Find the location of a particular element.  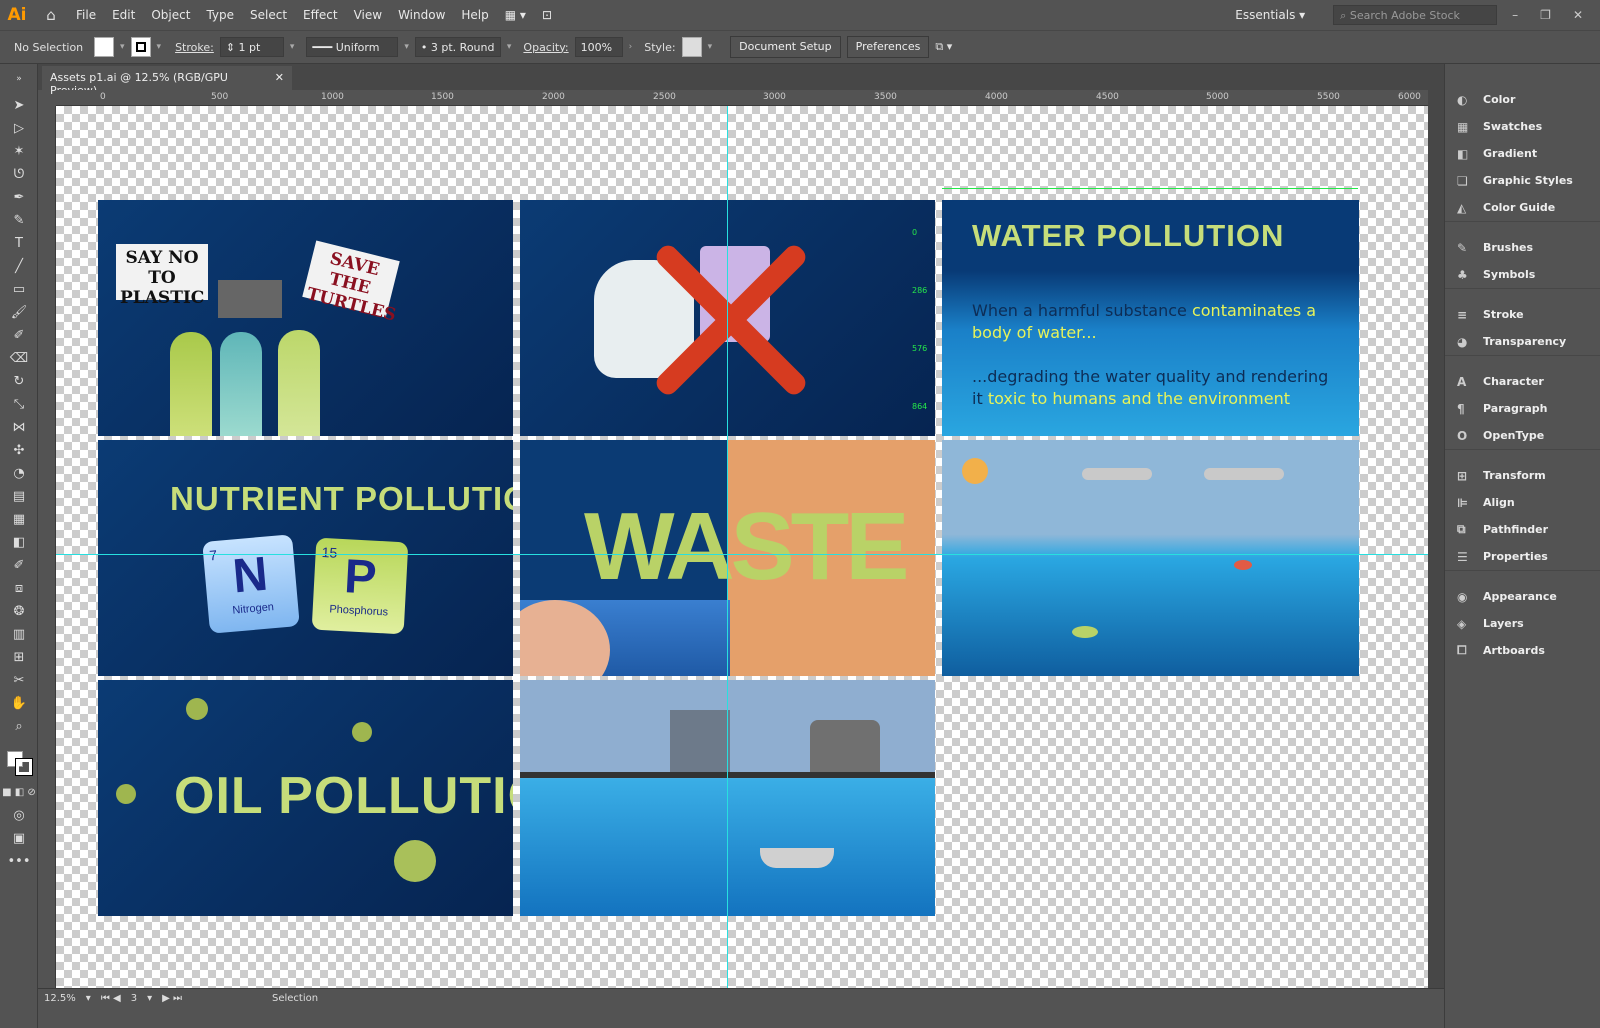

panel-color: ◐ Color is located at coordinates (1522, 99).